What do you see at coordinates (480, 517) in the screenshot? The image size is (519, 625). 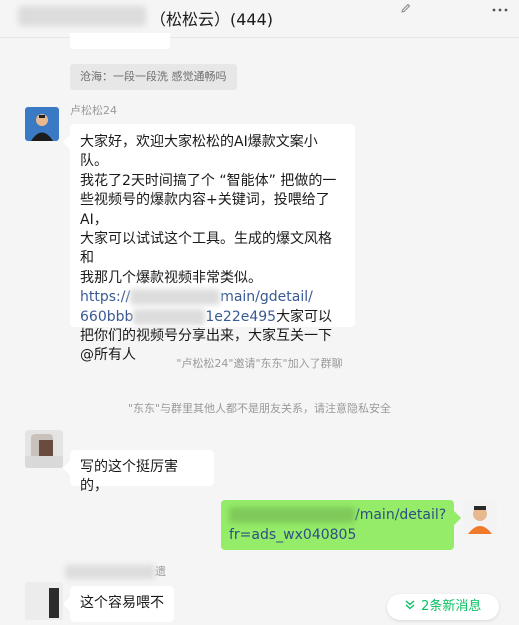 I see `my-avatar` at bounding box center [480, 517].